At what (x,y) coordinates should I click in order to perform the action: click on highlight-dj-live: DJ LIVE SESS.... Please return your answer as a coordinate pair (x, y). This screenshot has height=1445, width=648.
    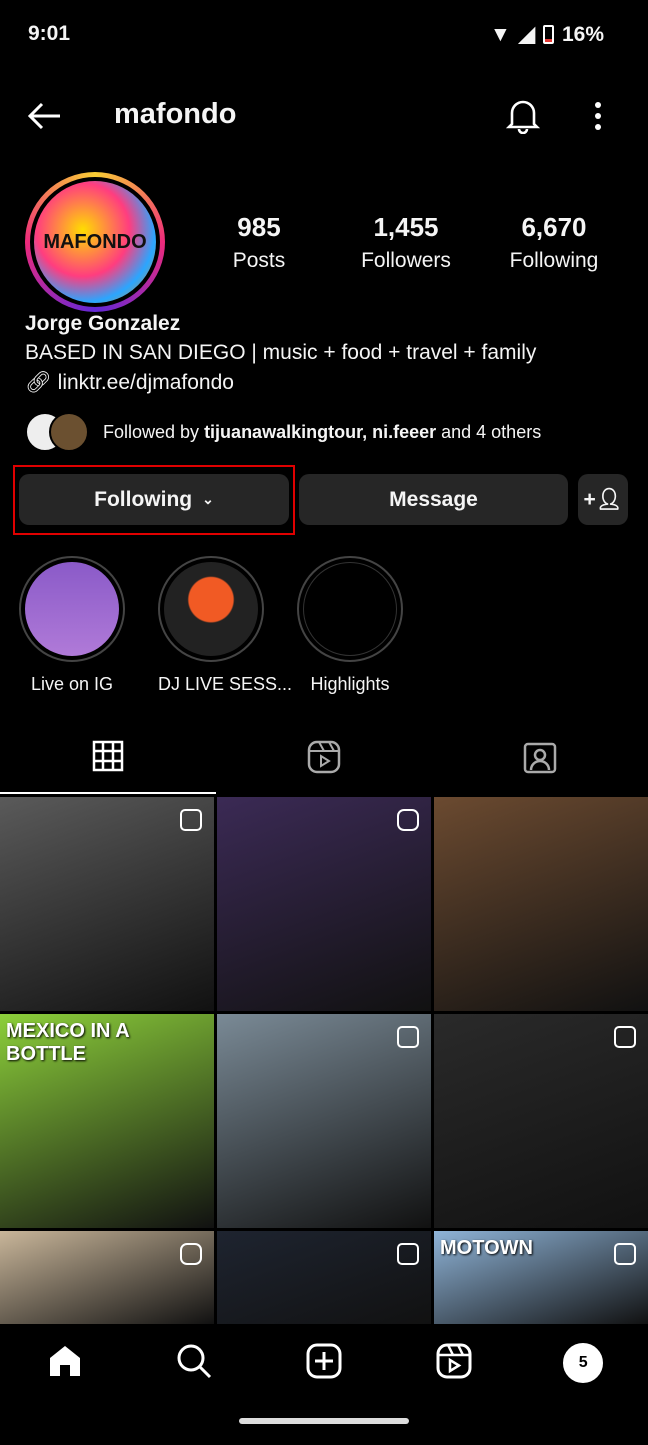
    Looking at the image, I should click on (225, 625).